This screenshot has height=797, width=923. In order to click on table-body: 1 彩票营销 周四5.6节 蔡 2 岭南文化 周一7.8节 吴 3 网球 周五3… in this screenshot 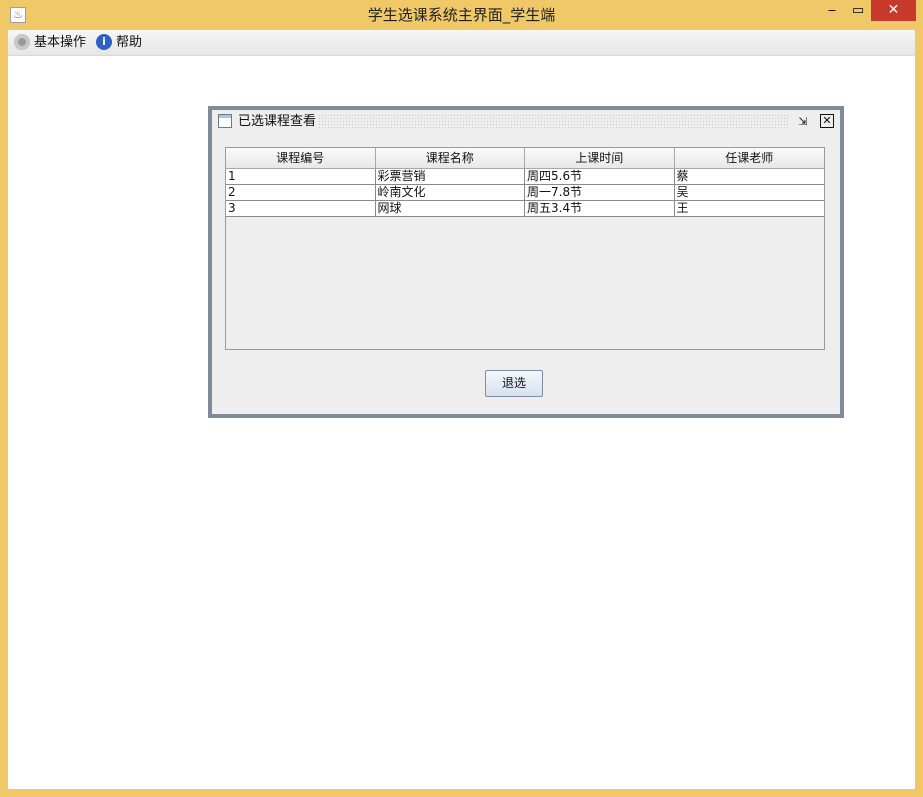, I will do `click(525, 193)`.